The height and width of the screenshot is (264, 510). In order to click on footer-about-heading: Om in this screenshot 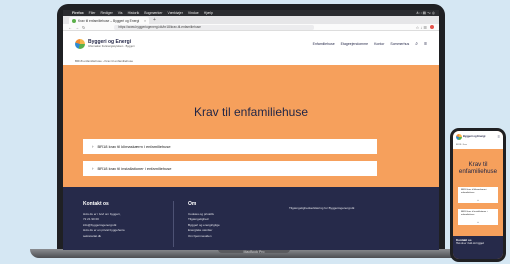, I will do `click(192, 204)`.